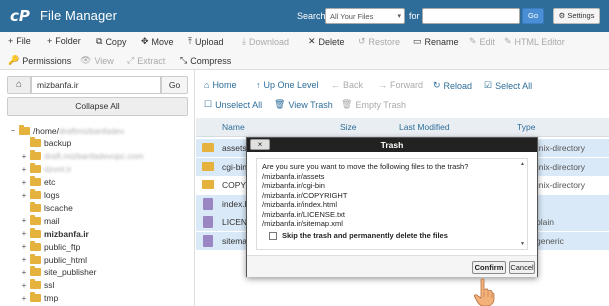 This screenshot has height=306, width=609. Describe the element at coordinates (508, 85) in the screenshot. I see `select-all-button: ☑ Select All` at that location.